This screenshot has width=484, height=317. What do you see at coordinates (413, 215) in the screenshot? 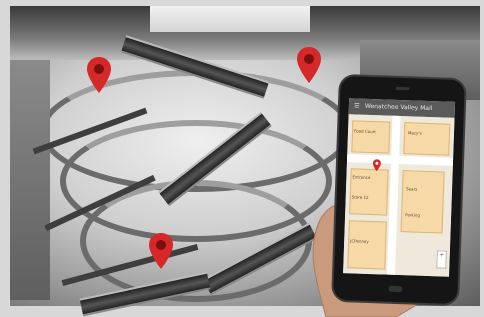
I see `map-label: Parking` at bounding box center [413, 215].